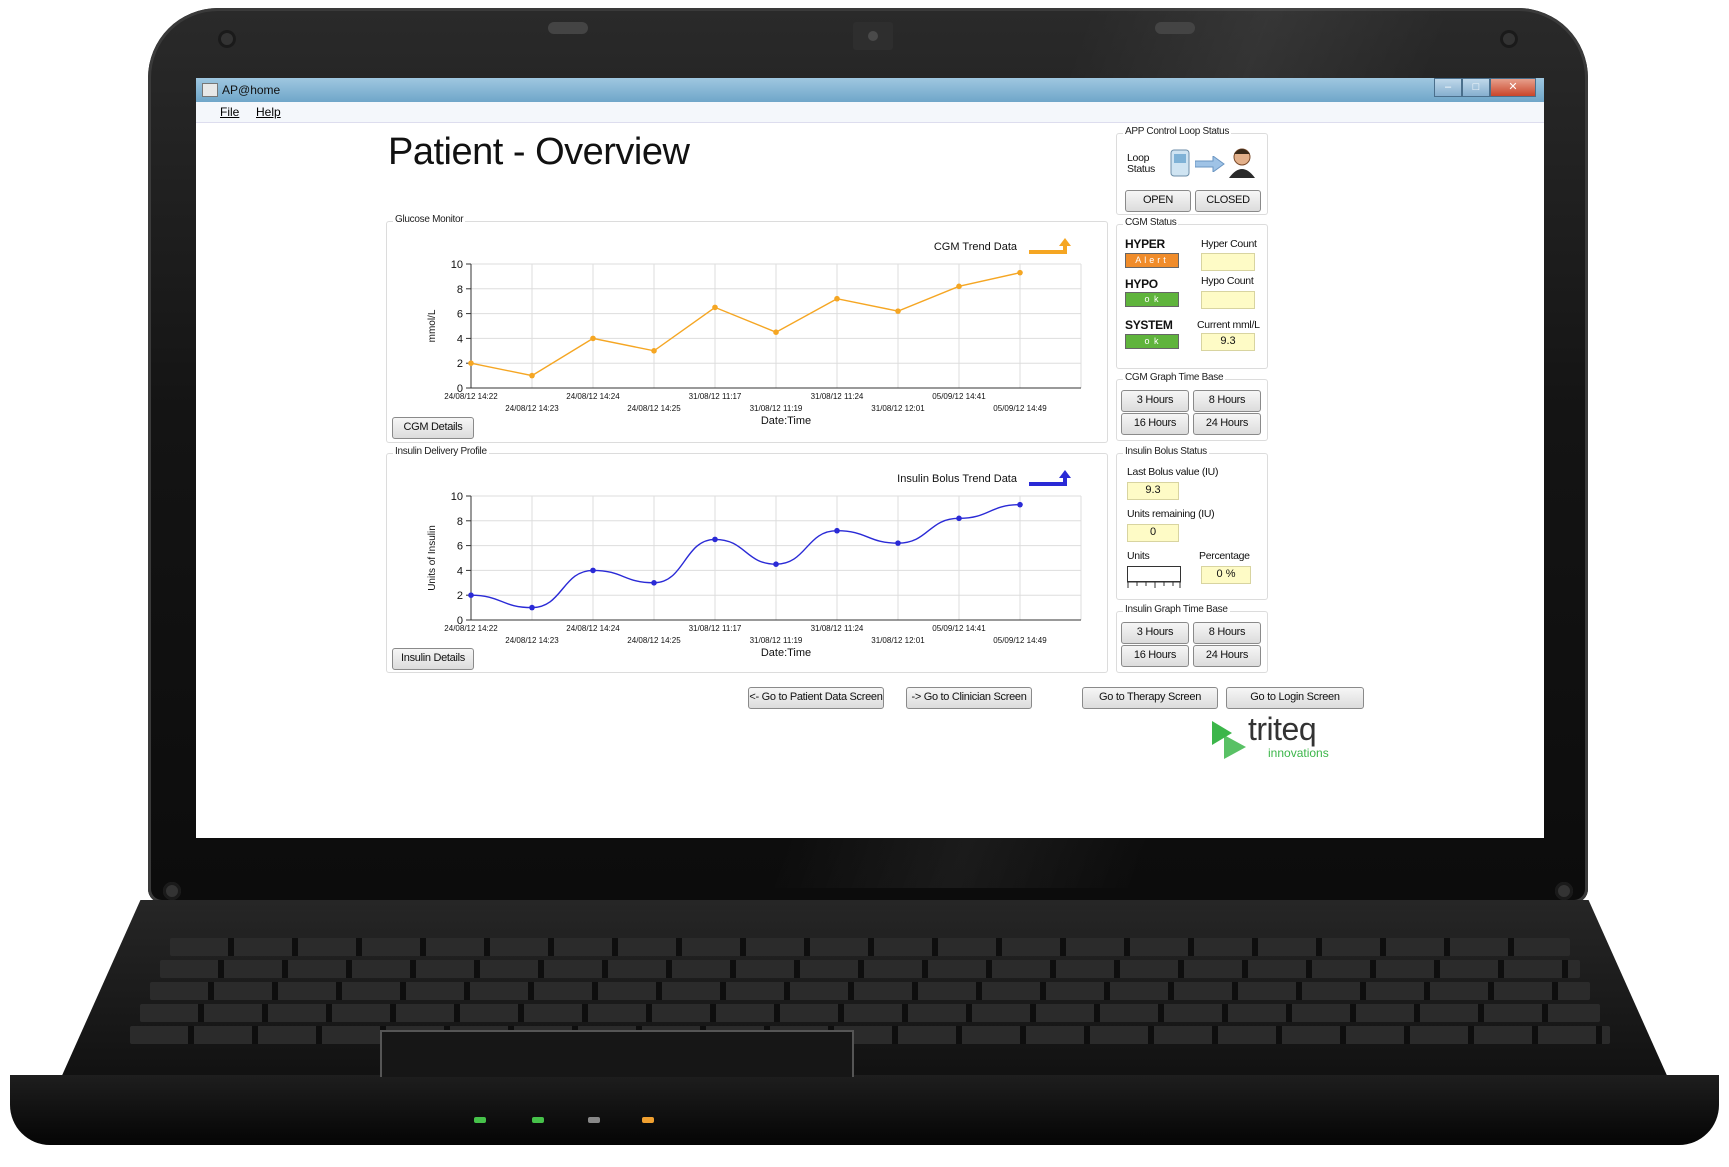 This screenshot has height=1167, width=1729. Describe the element at coordinates (715, 396) in the screenshot. I see `x-tick-label: 31/08/12 11:17` at that location.